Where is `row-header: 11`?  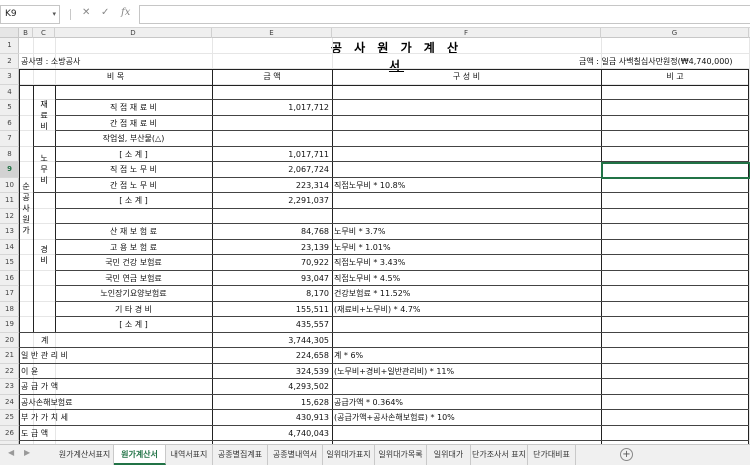 row-header: 11 is located at coordinates (9, 201).